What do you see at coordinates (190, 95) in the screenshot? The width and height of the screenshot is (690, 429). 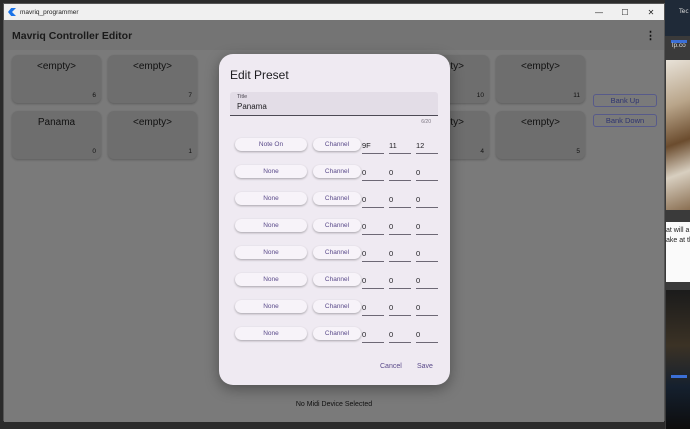 I see `preset-number: 7` at bounding box center [190, 95].